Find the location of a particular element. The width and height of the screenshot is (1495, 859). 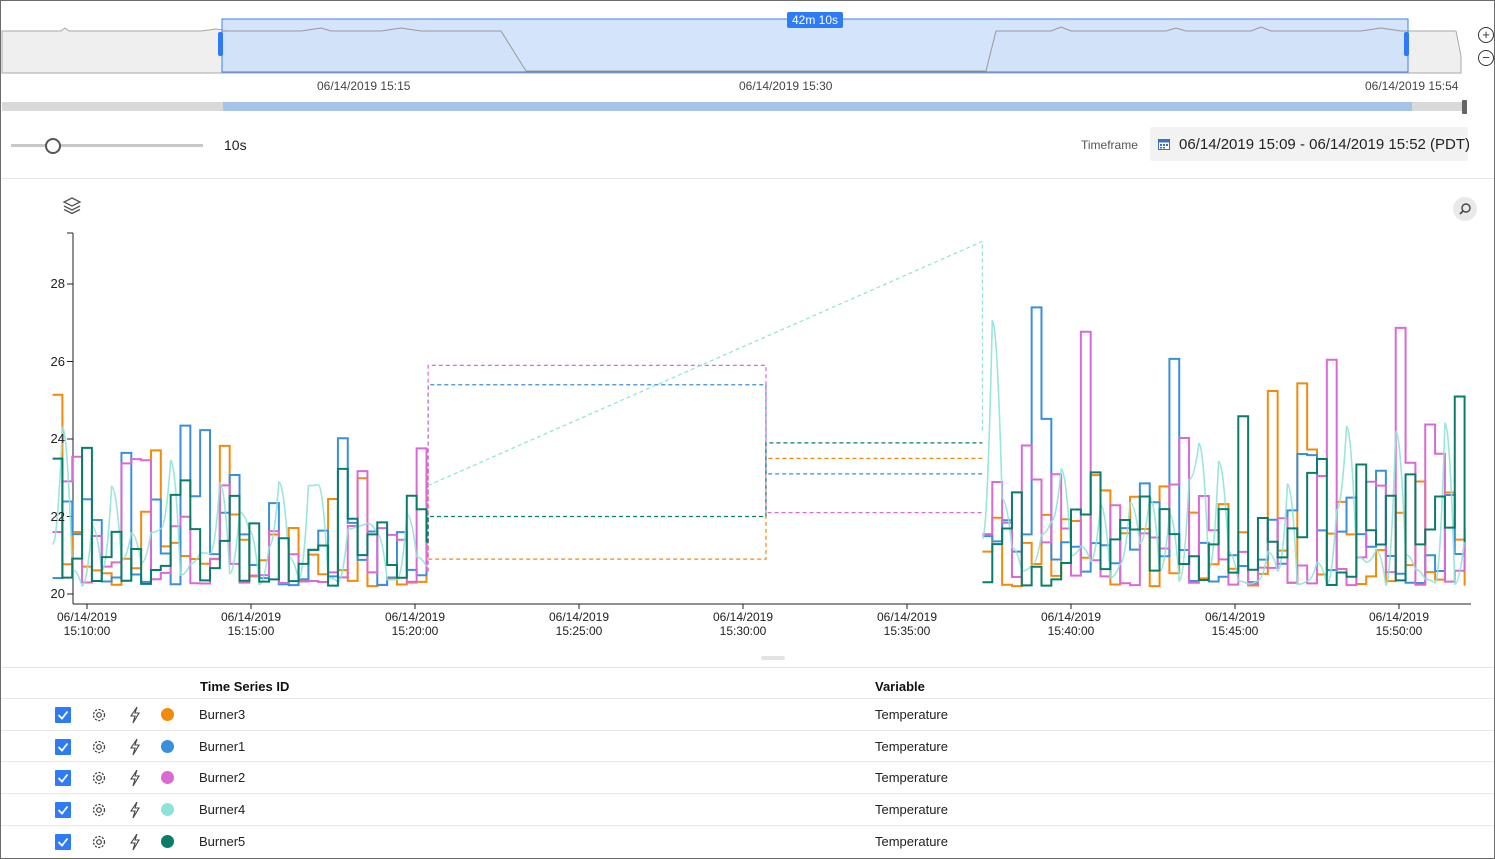

y-tick-label: 26 is located at coordinates (57, 361).